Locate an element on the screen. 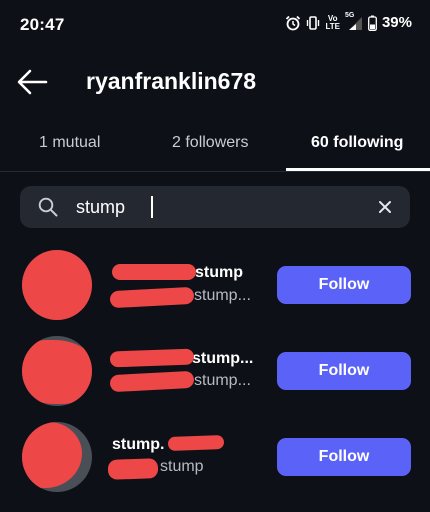 Image resolution: width=430 pixels, height=512 pixels. profile-header: ryanfranklin678 is located at coordinates (215, 82).